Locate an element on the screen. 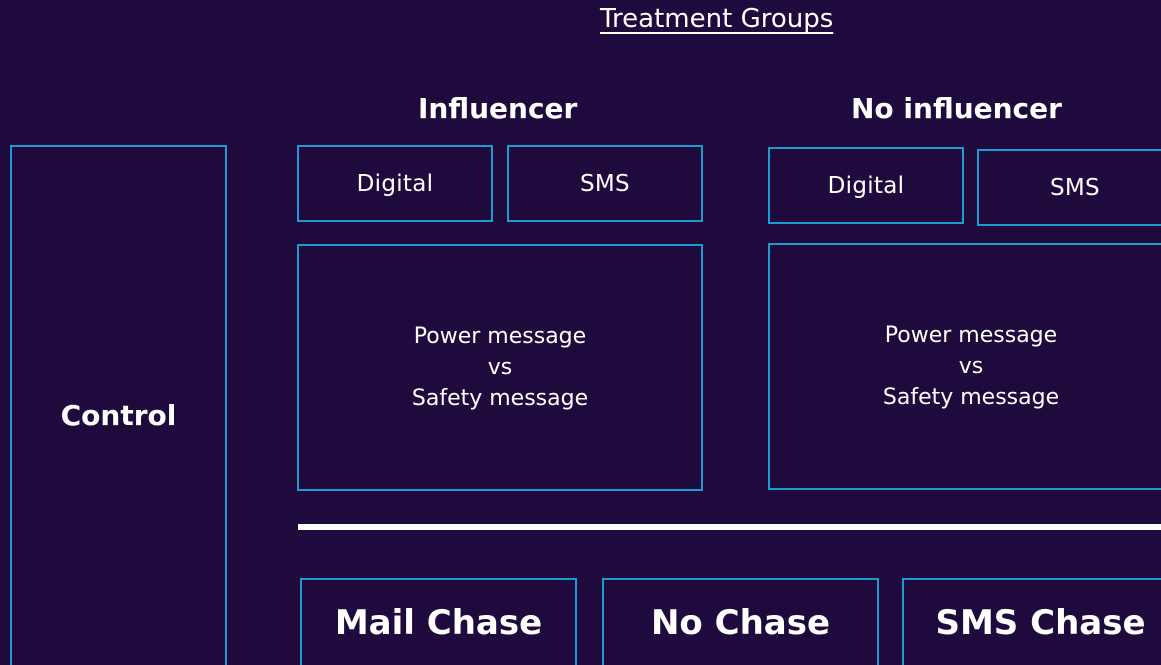 The width and height of the screenshot is (1161, 665). chase-label: Mail Chase is located at coordinates (438, 623).